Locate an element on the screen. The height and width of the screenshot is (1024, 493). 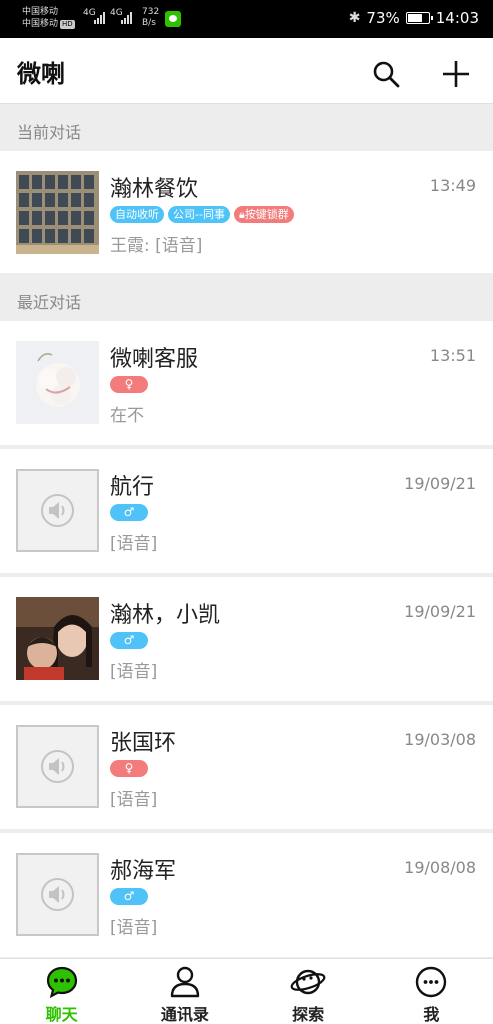
tab-chat: 聊天 is located at coordinates (61, 991).